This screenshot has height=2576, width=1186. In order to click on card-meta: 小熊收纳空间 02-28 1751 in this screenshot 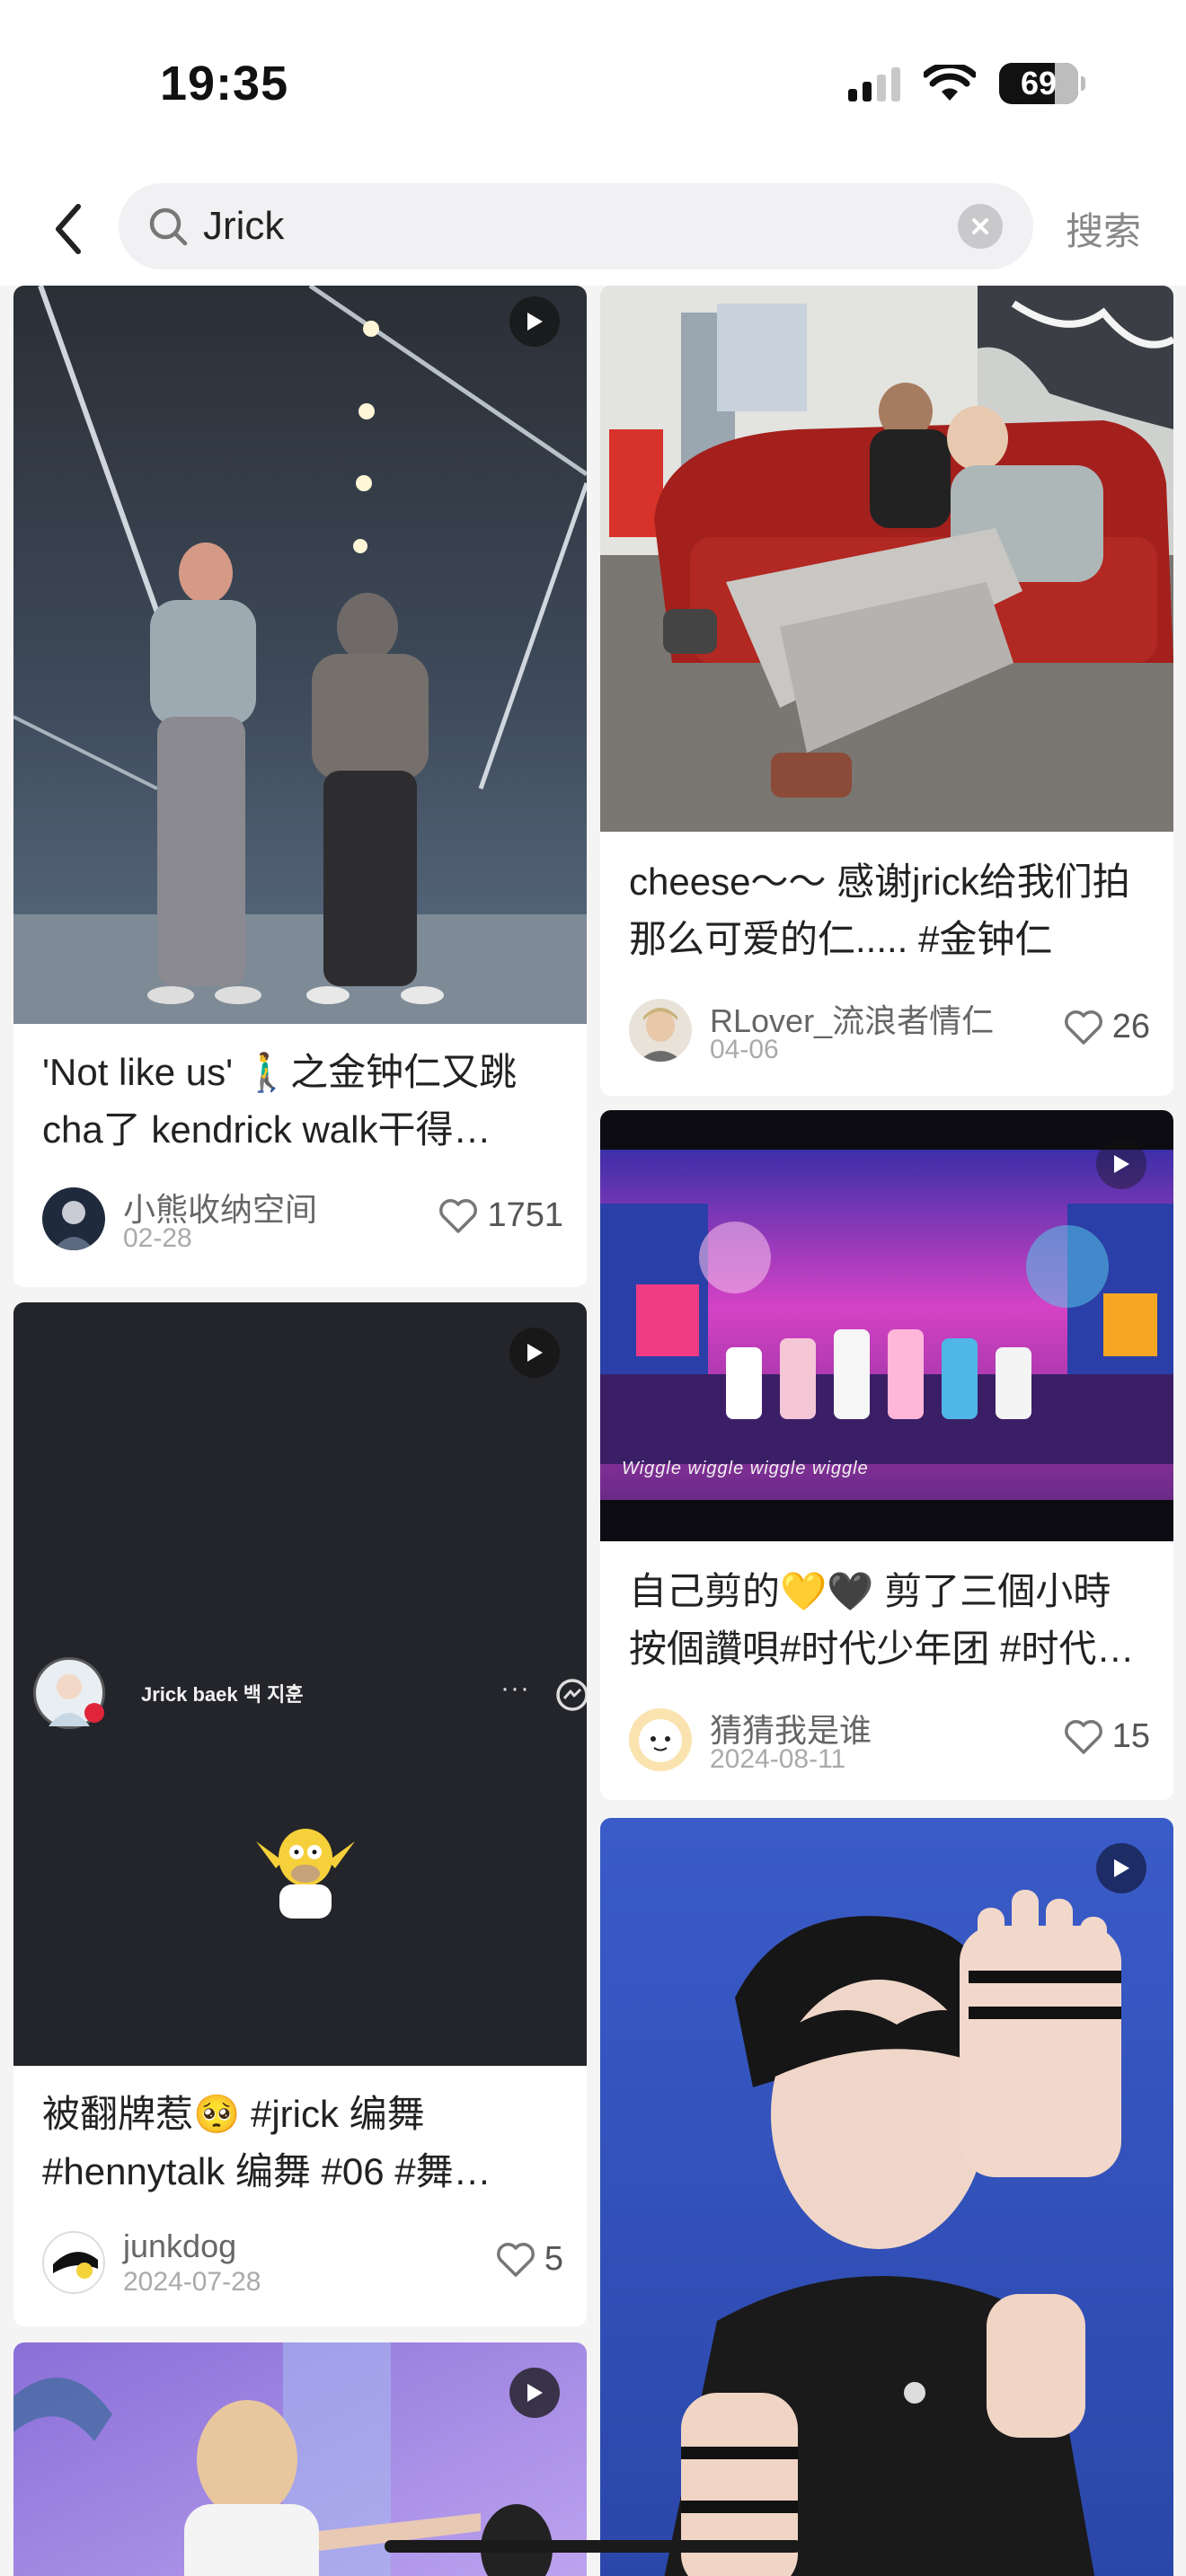, I will do `click(302, 1220)`.